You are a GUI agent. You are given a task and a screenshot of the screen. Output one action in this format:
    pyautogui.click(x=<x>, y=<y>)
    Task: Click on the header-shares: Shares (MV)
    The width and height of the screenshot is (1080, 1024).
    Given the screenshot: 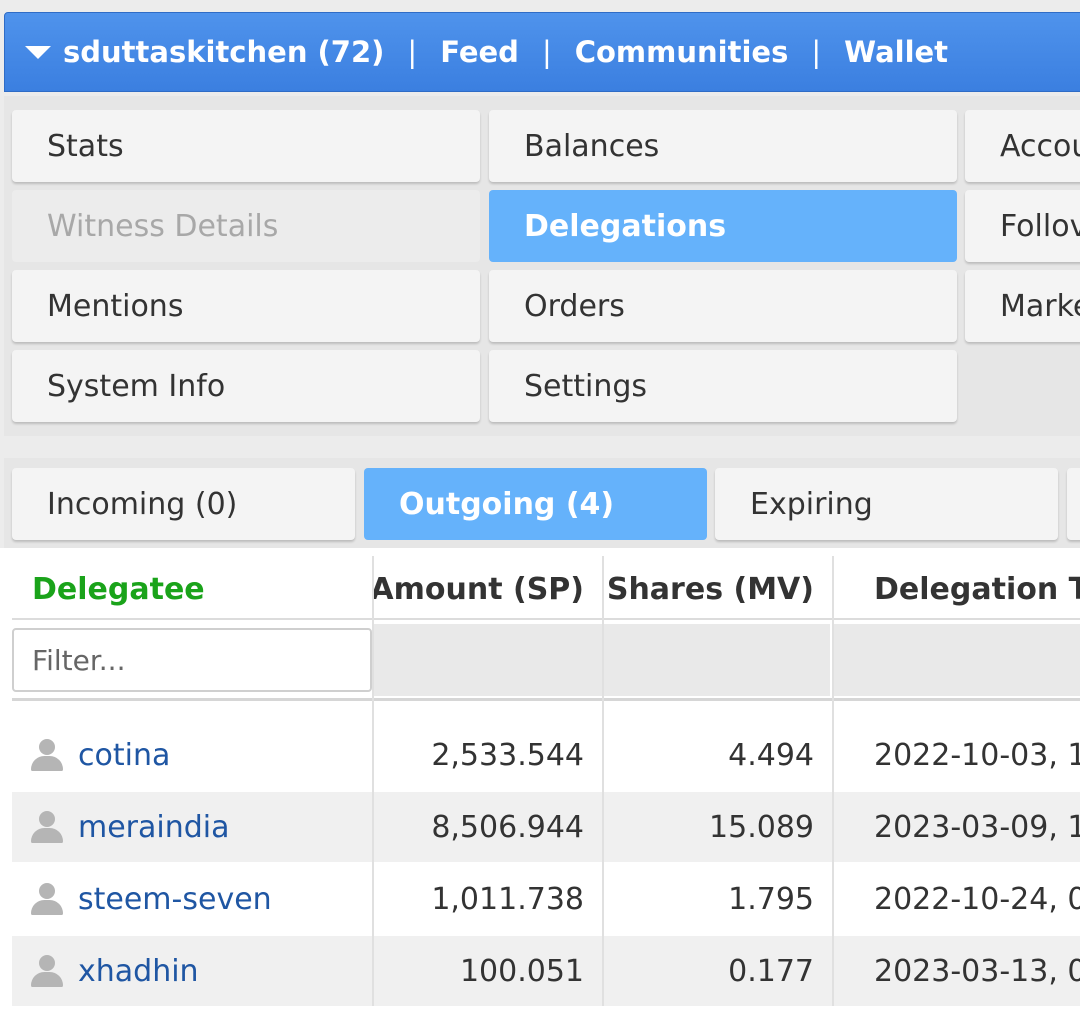 What is the action you would take?
    pyautogui.click(x=719, y=589)
    